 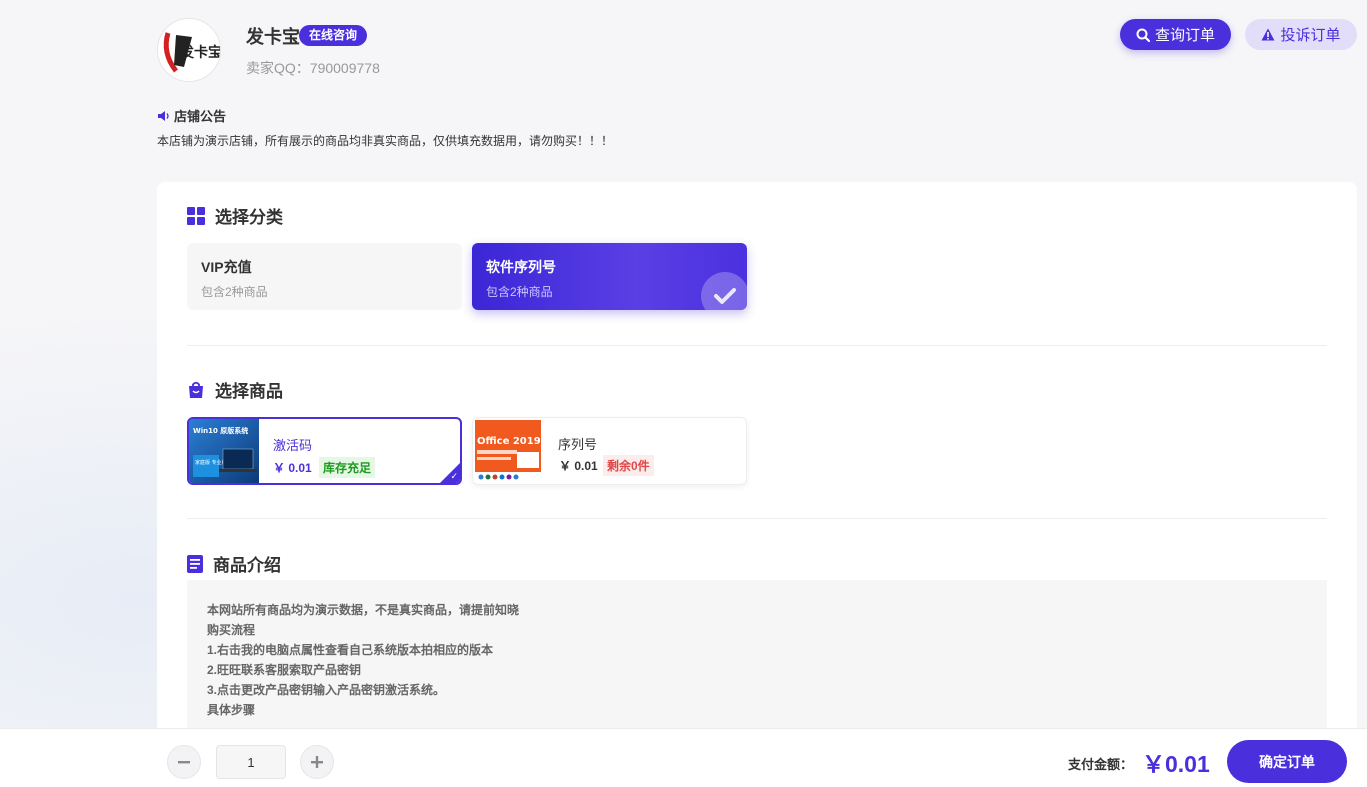 I want to click on quantity-decrease-button, so click(x=184, y=762).